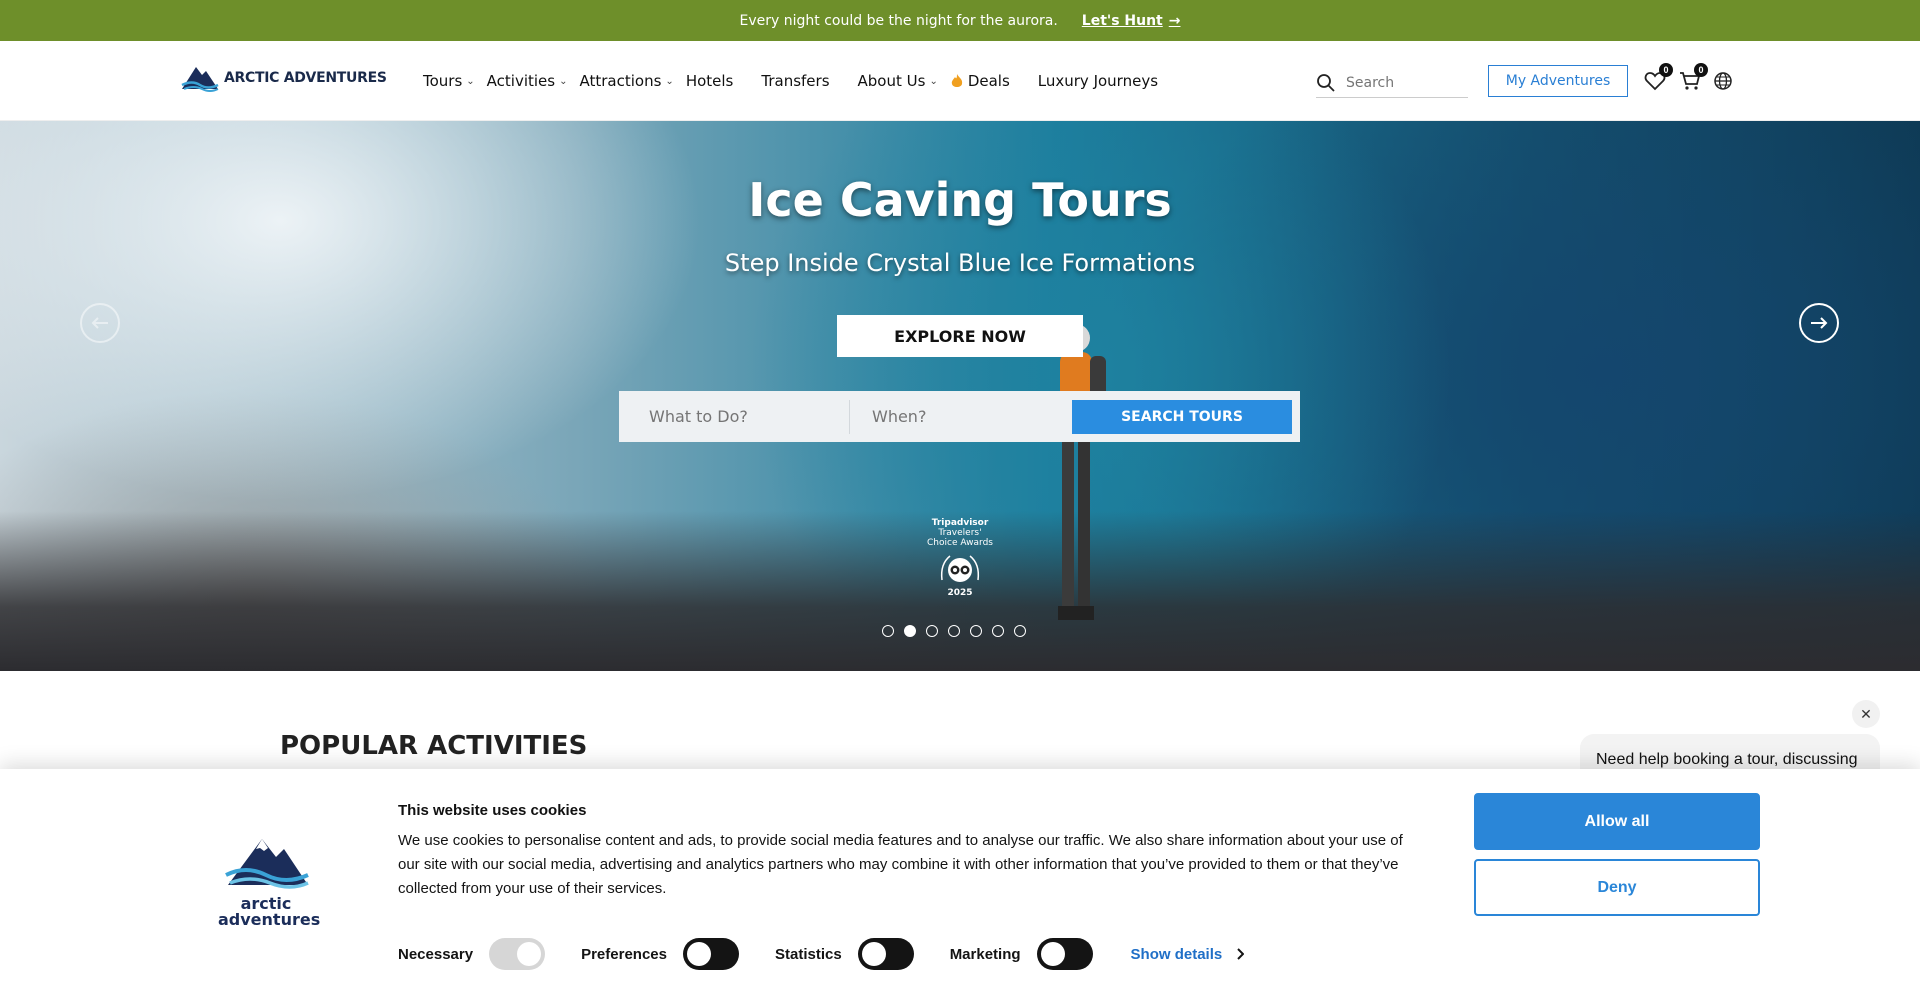  I want to click on what-to-do-input, so click(738, 416).